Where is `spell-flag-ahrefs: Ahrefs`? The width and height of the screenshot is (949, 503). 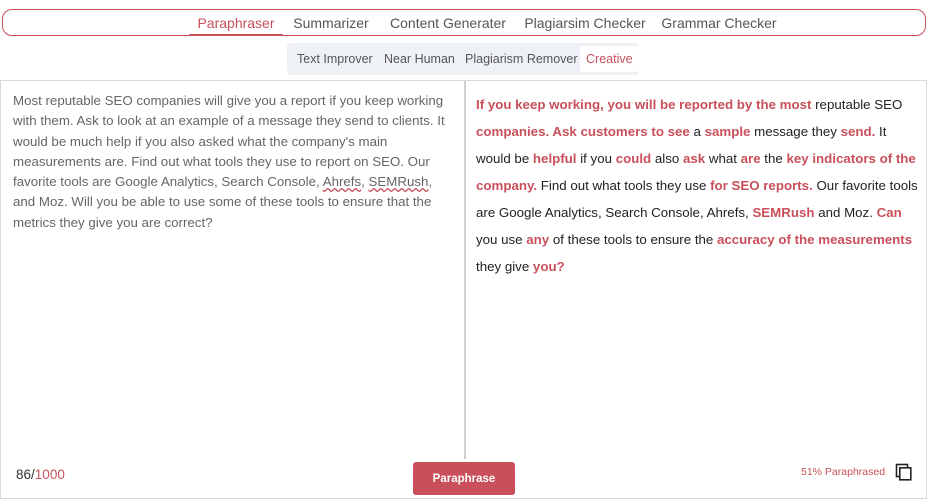
spell-flag-ahrefs: Ahrefs is located at coordinates (342, 181).